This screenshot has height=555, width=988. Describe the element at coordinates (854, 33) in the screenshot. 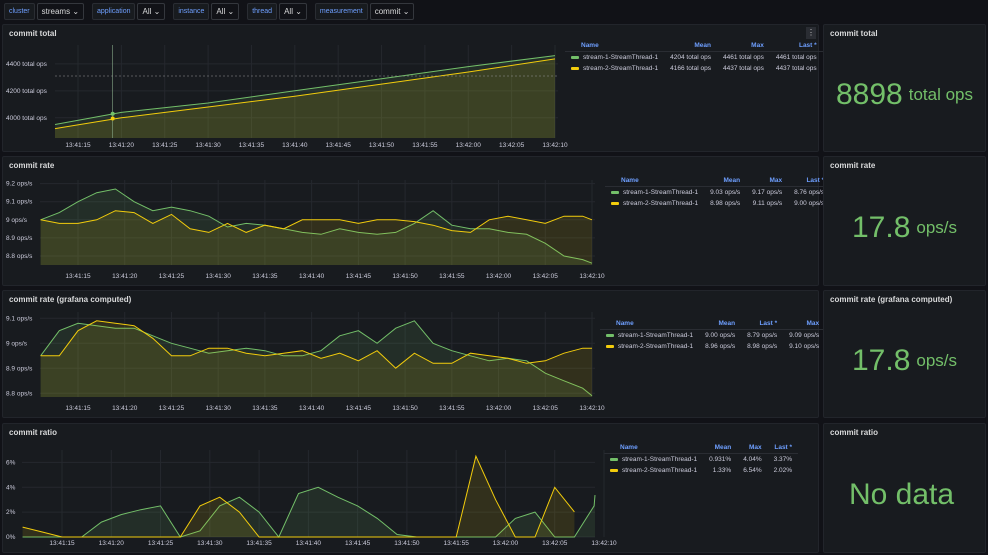

I see `stat-title: commit total` at that location.